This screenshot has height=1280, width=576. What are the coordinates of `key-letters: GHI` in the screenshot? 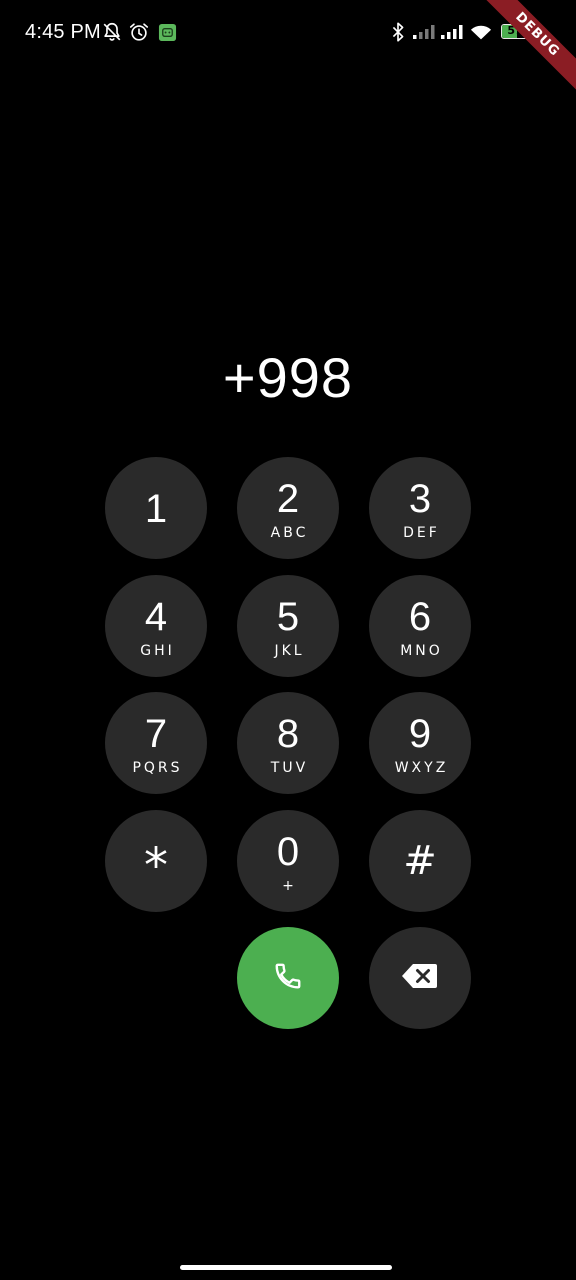 It's located at (157, 651).